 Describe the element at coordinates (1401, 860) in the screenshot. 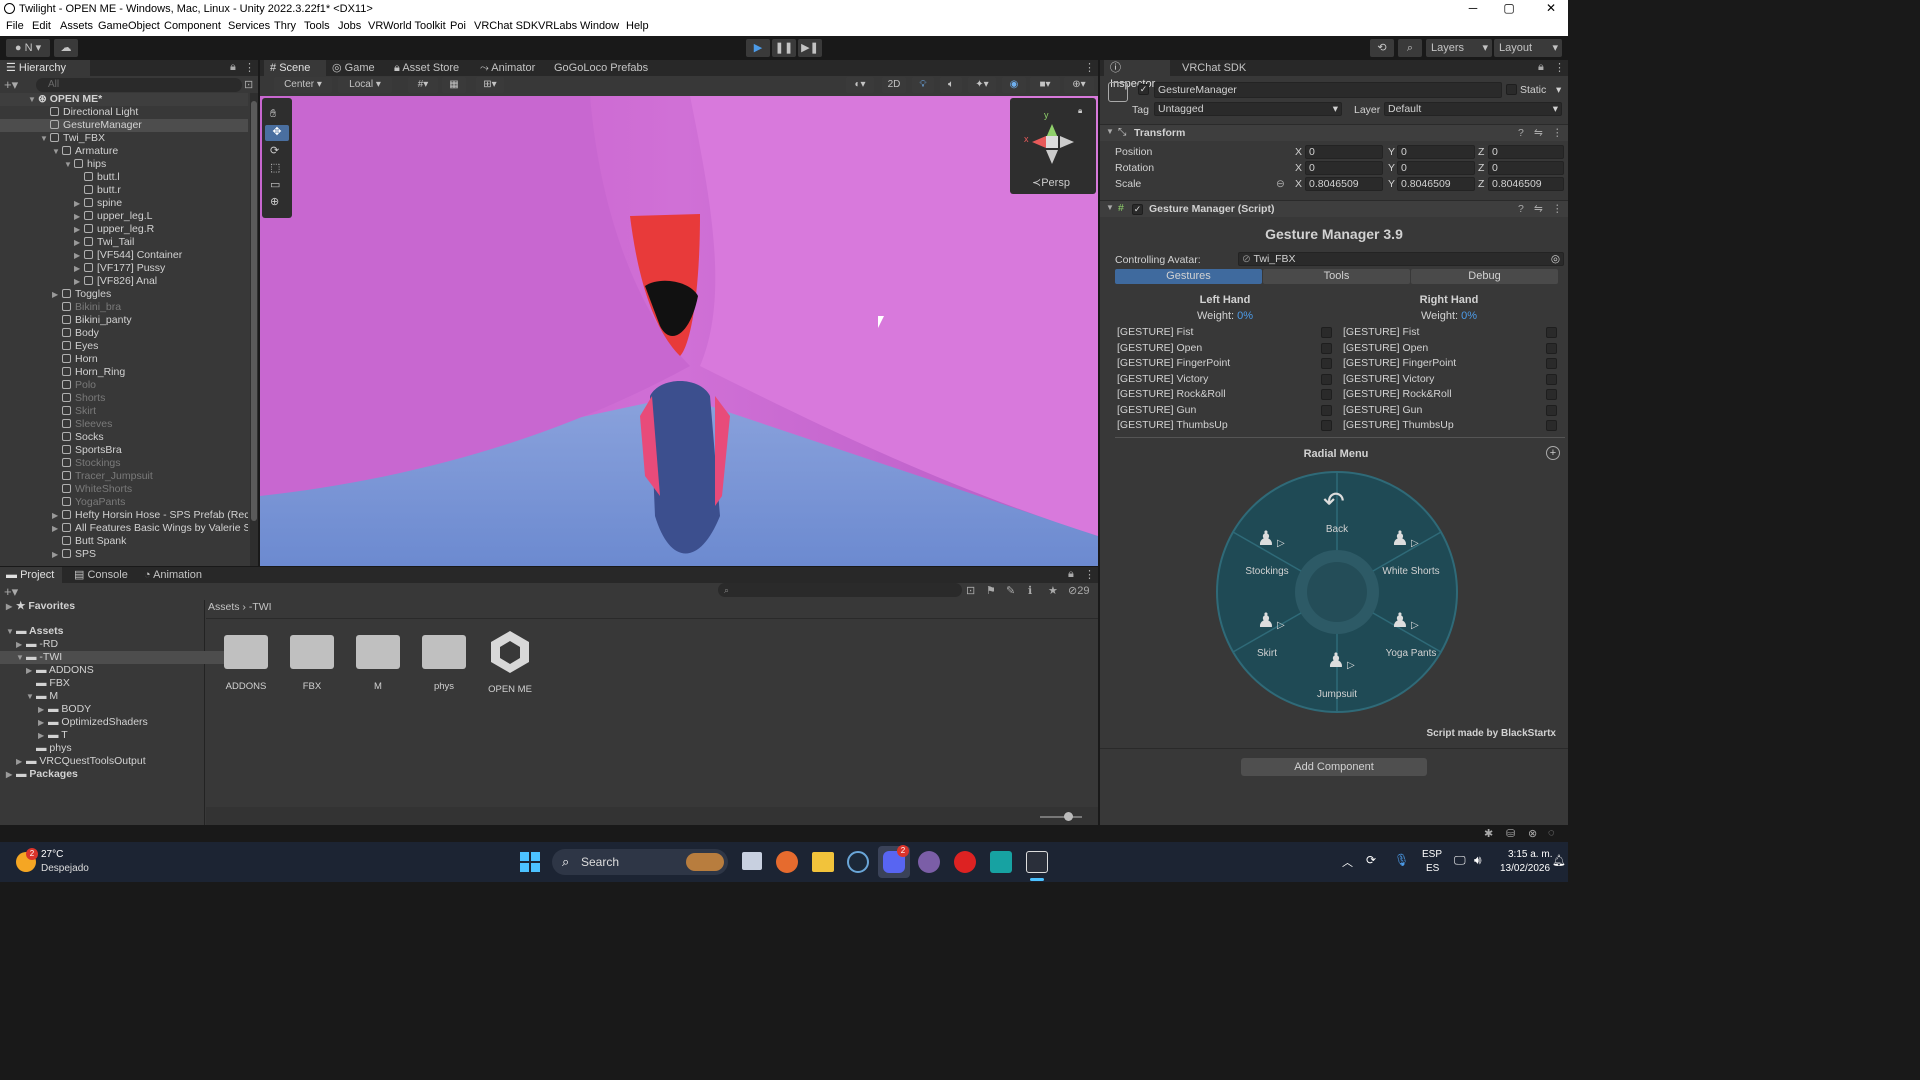

I see `microphone-icon: 🎙︎` at that location.